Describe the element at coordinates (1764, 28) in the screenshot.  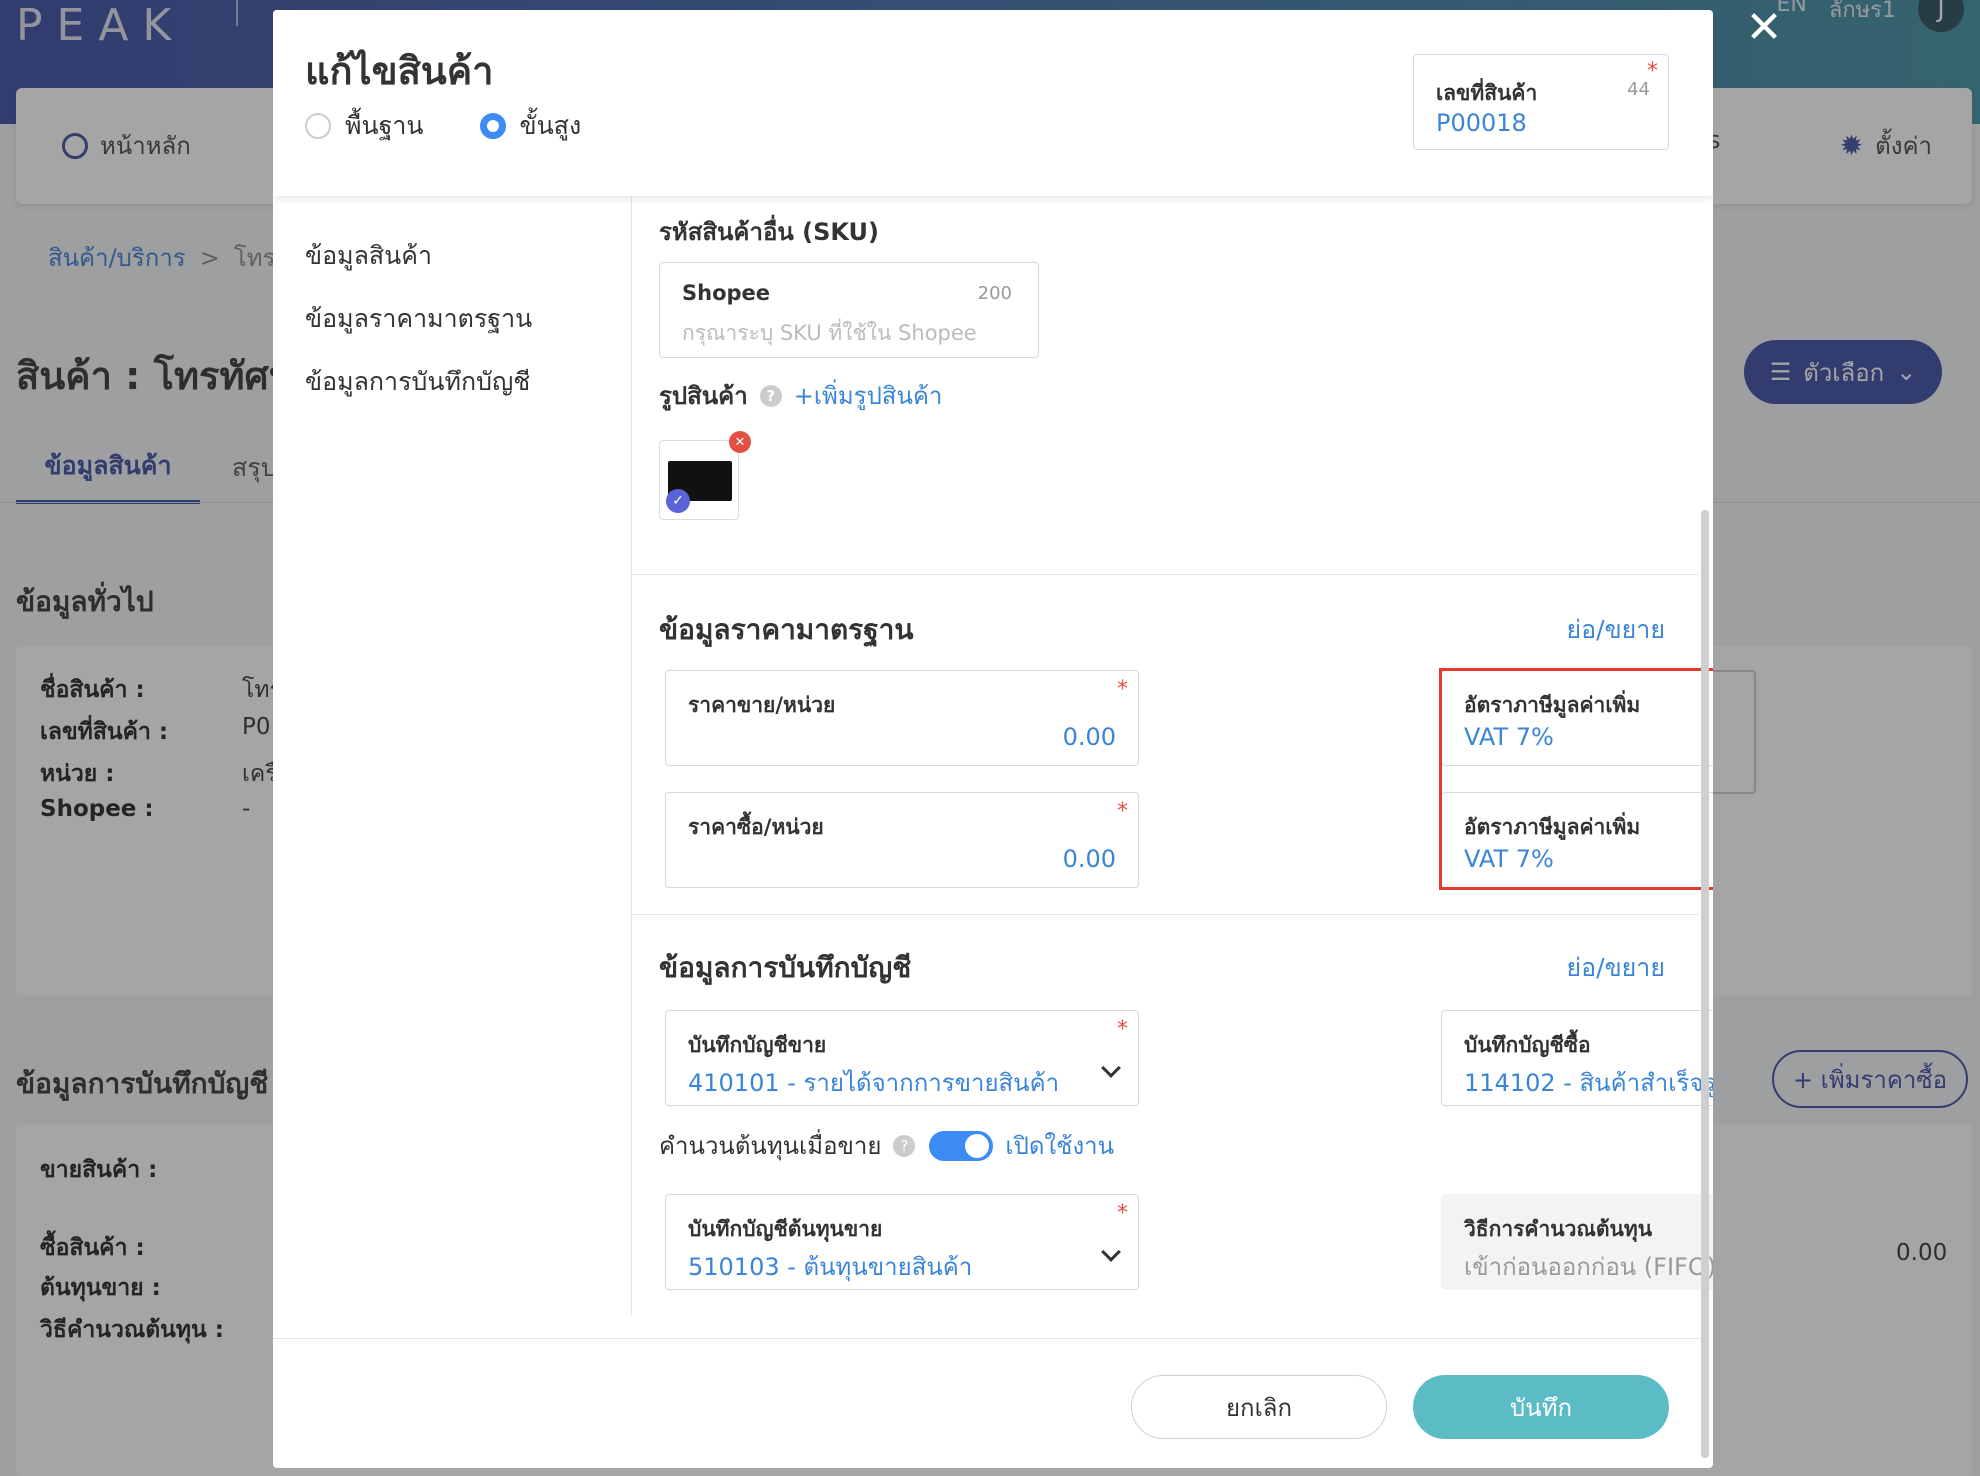
I see `close-icon: ✕` at that location.